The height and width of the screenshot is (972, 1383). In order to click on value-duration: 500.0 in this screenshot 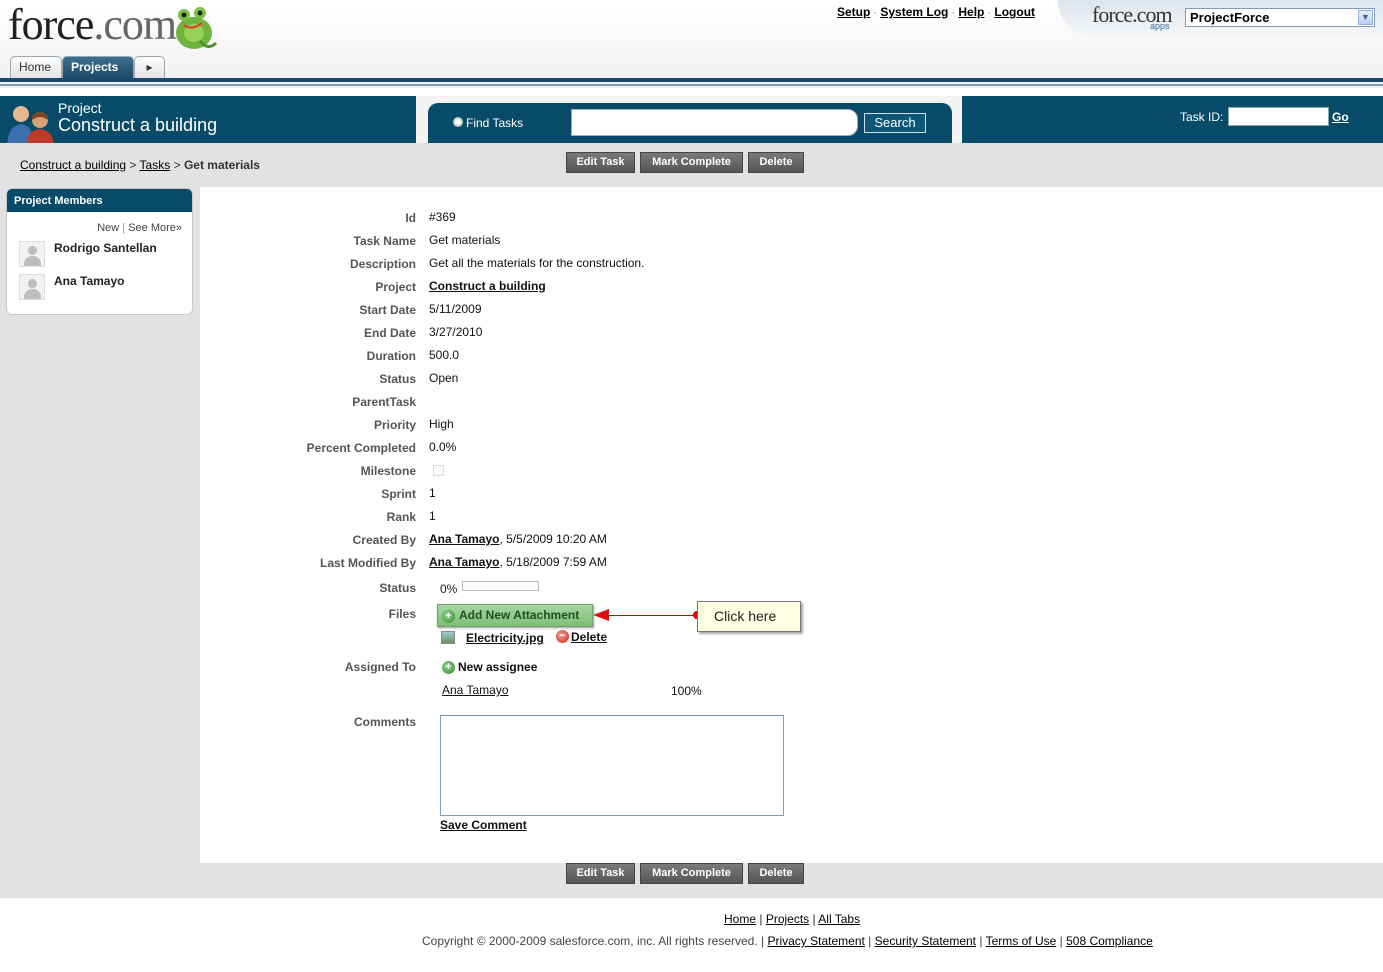, I will do `click(444, 355)`.